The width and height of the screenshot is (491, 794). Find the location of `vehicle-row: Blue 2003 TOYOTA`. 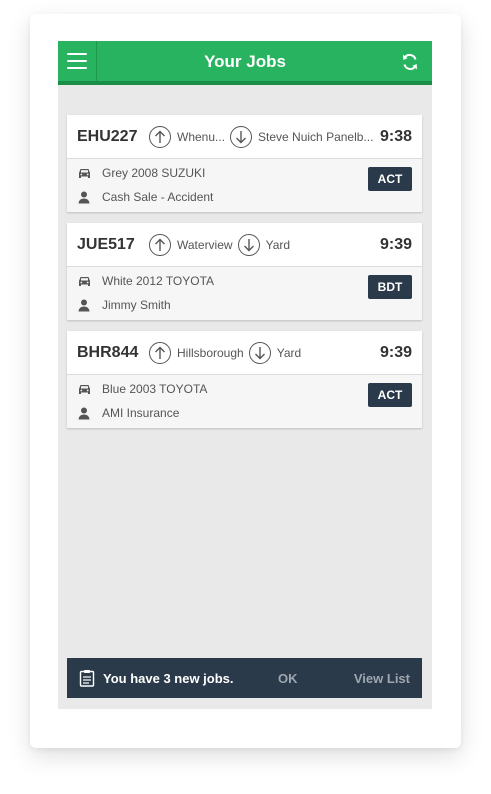

vehicle-row: Blue 2003 TOYOTA is located at coordinates (142, 389).